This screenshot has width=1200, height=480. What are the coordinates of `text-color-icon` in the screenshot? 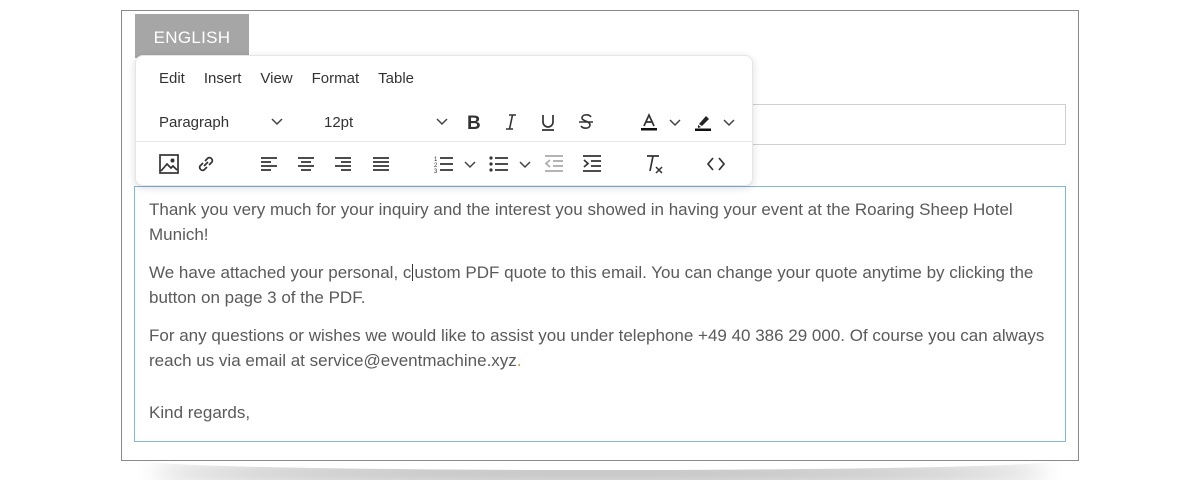 It's located at (649, 121).